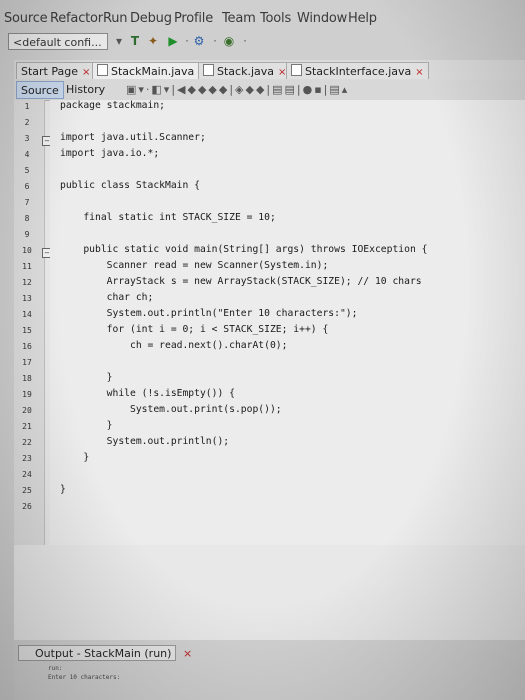 Image resolution: width=525 pixels, height=700 pixels. I want to click on chevron-down-icon: ▾, so click(119, 41).